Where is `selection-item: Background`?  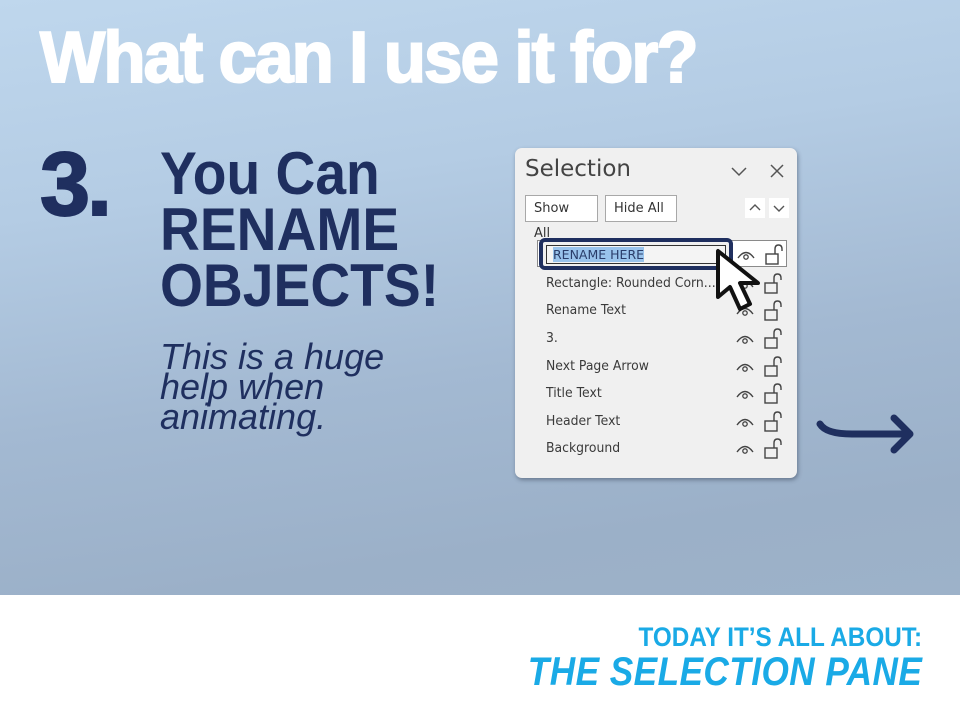
selection-item: Background is located at coordinates (662, 448).